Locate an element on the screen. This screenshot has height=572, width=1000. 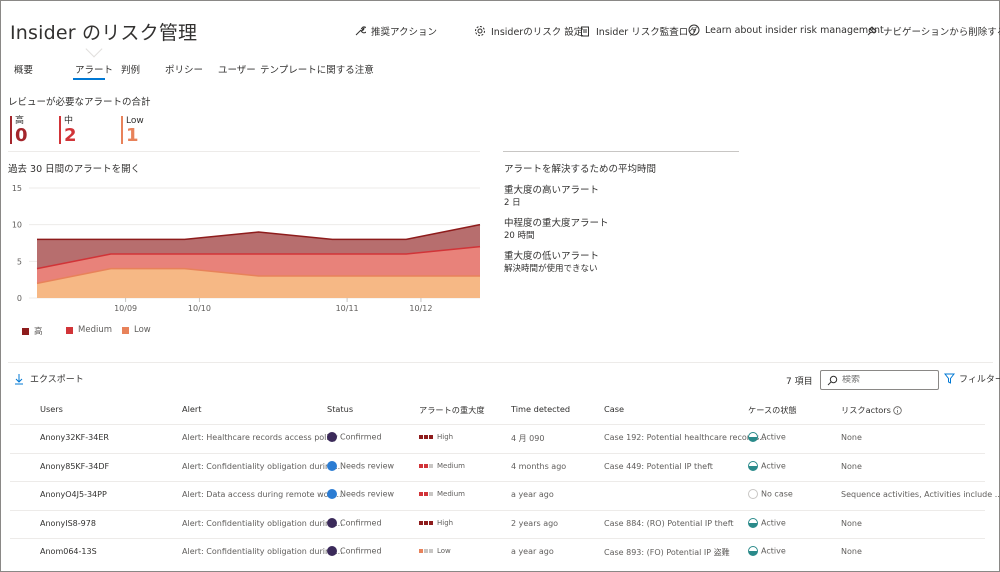
avg-top-divider is located at coordinates (621, 151).